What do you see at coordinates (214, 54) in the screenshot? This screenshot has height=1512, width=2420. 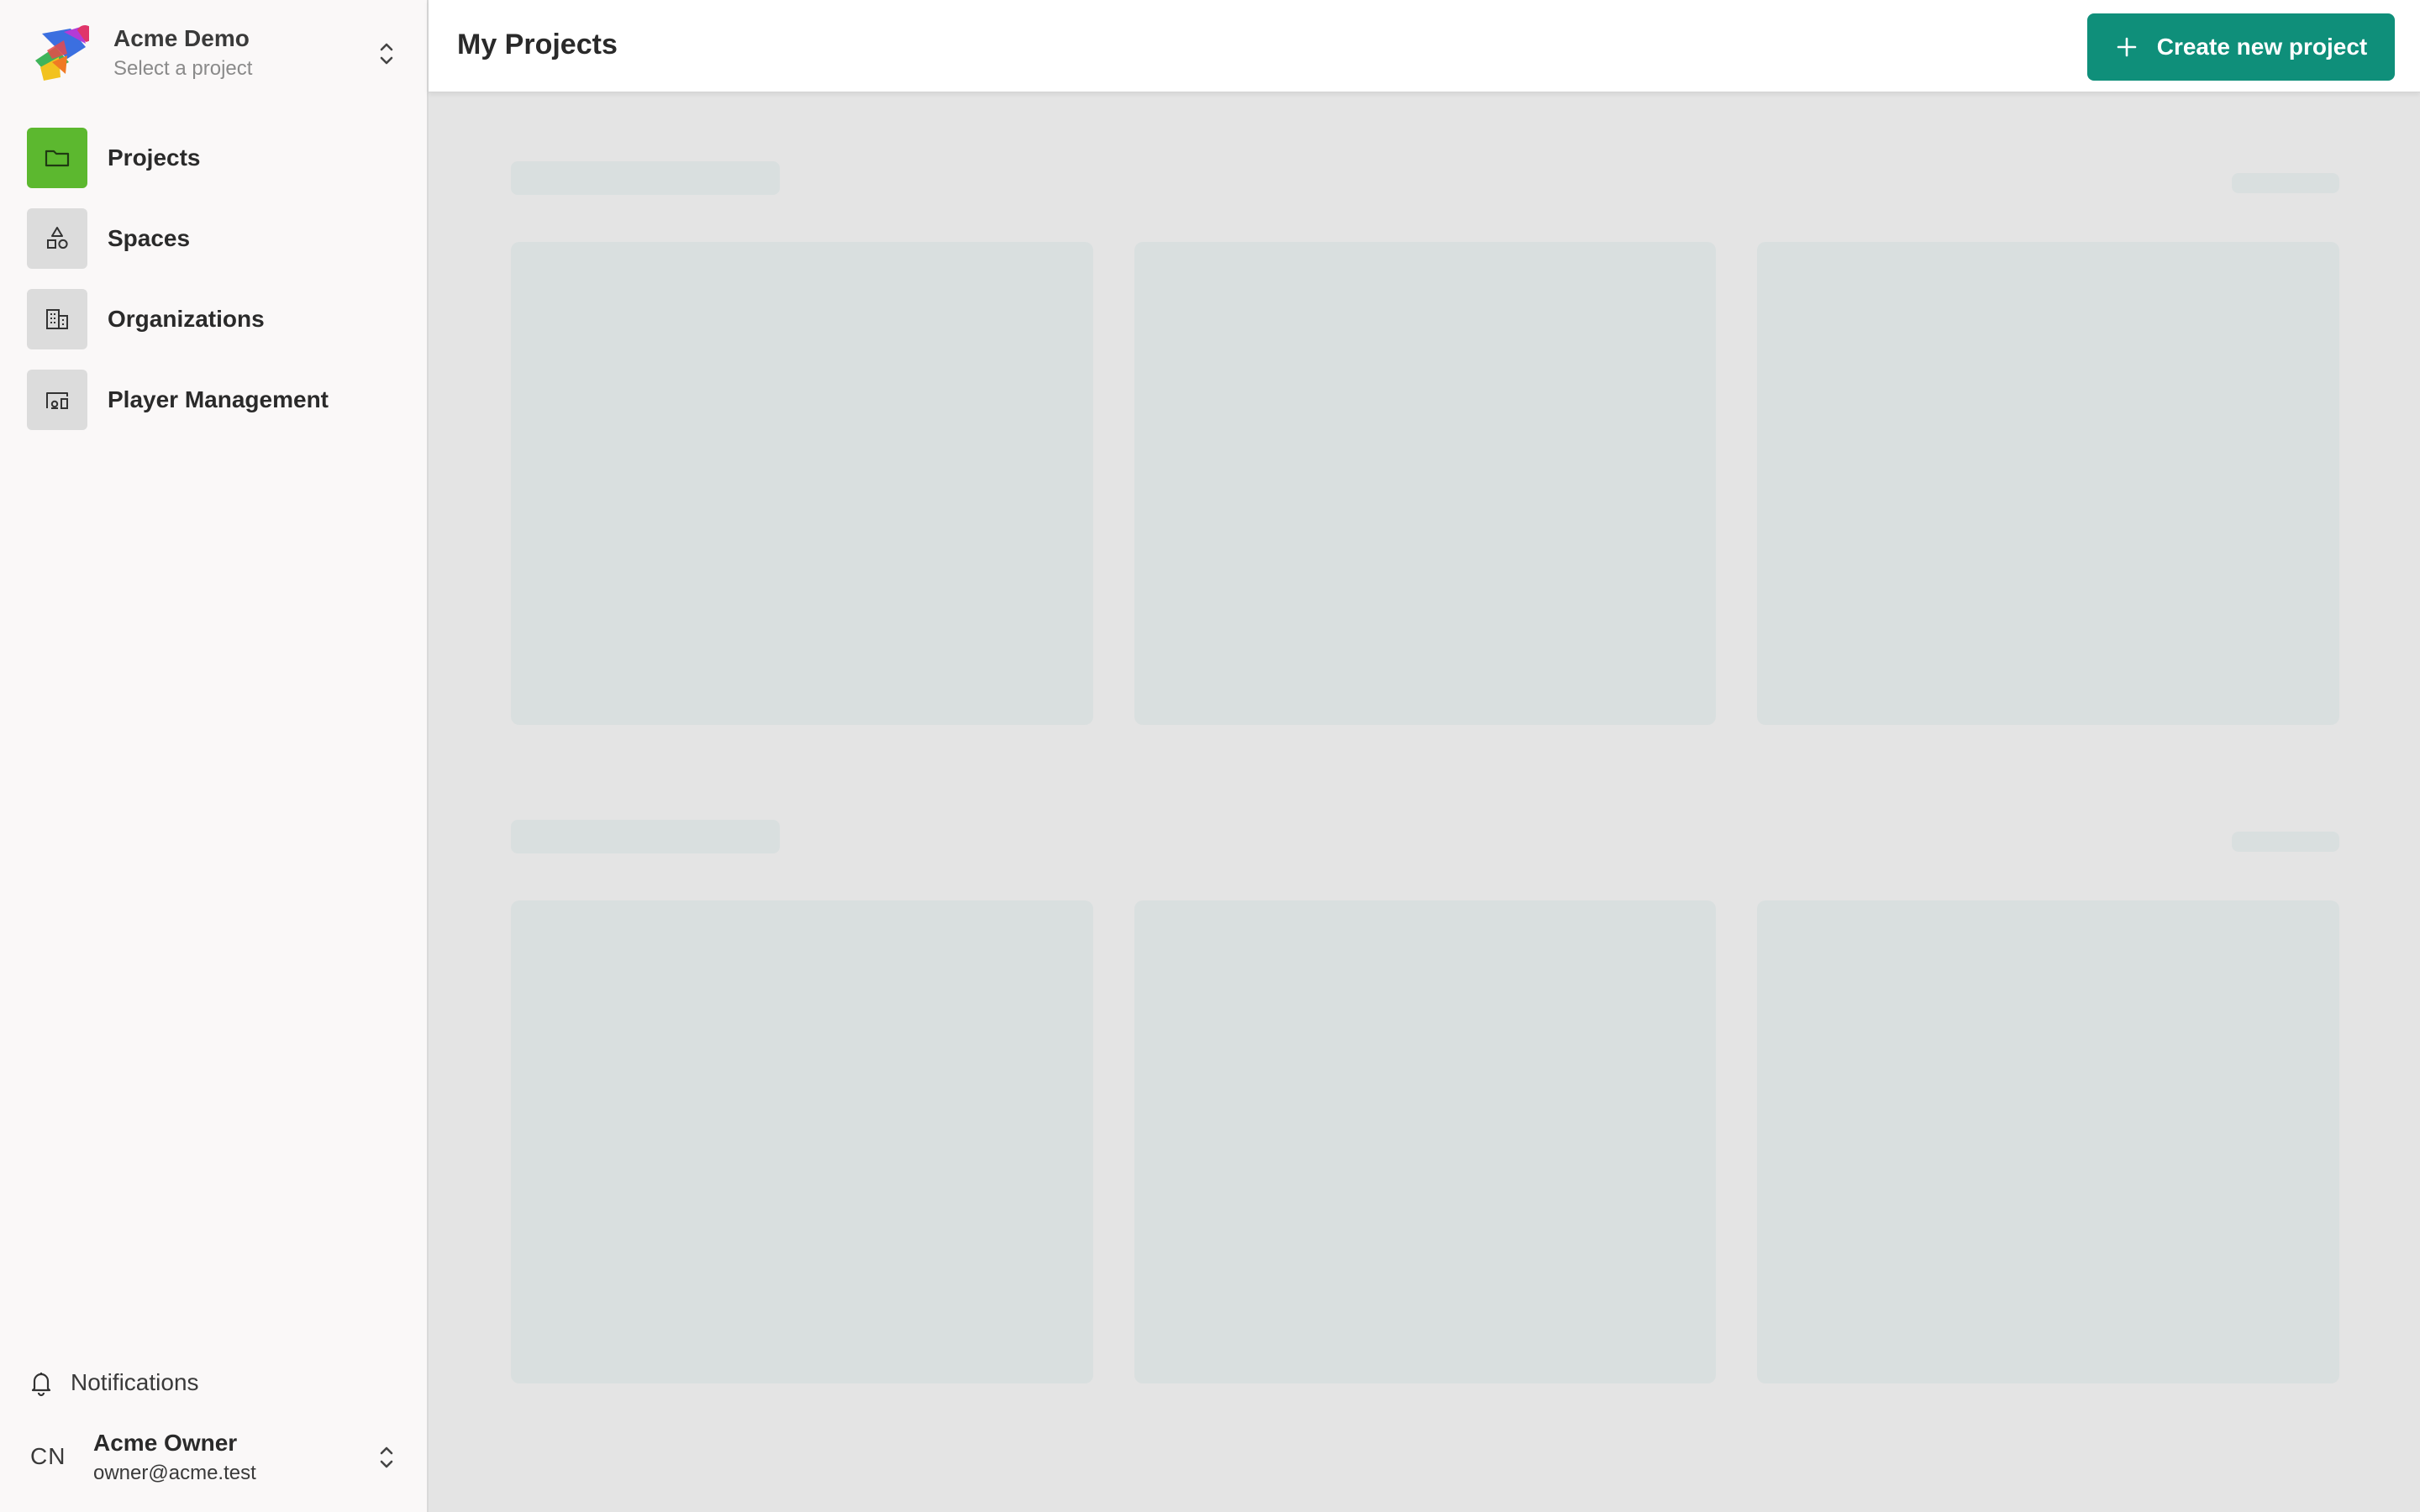 I see `workspace-switcher: Acme Demo Select a project` at bounding box center [214, 54].